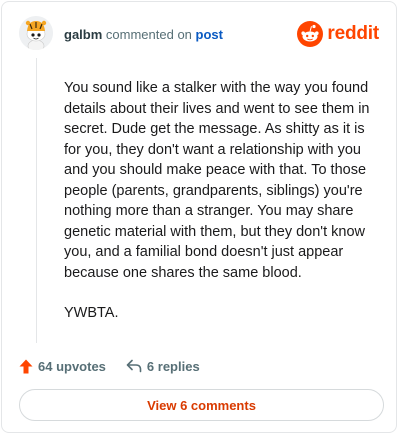  What do you see at coordinates (83, 34) in the screenshot?
I see `username: galbm` at bounding box center [83, 34].